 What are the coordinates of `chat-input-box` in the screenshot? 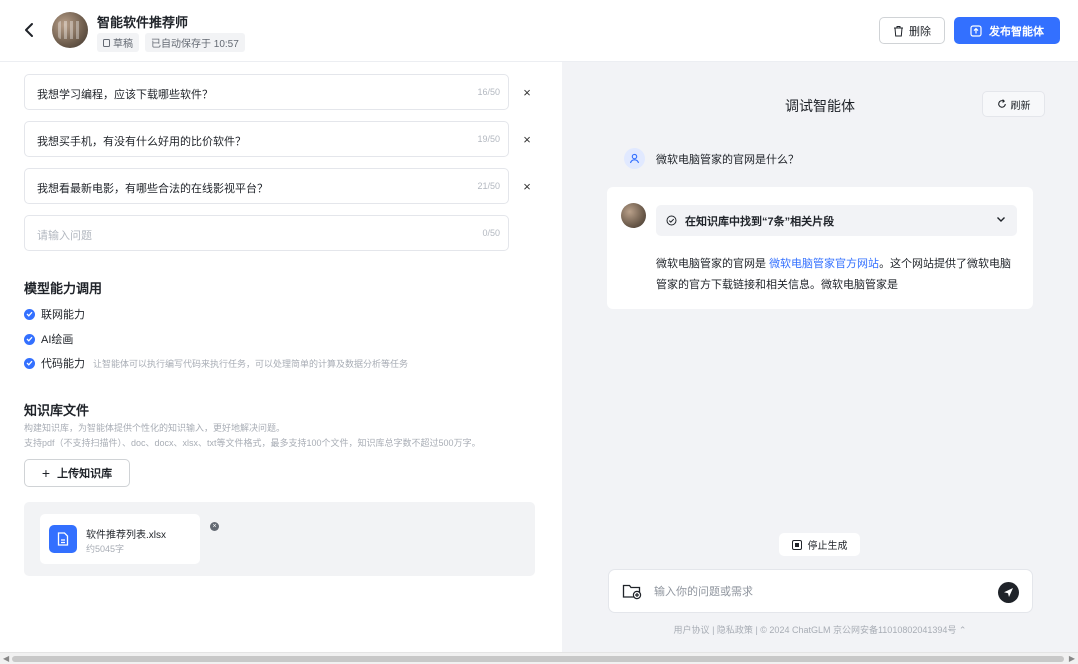 It's located at (820, 591).